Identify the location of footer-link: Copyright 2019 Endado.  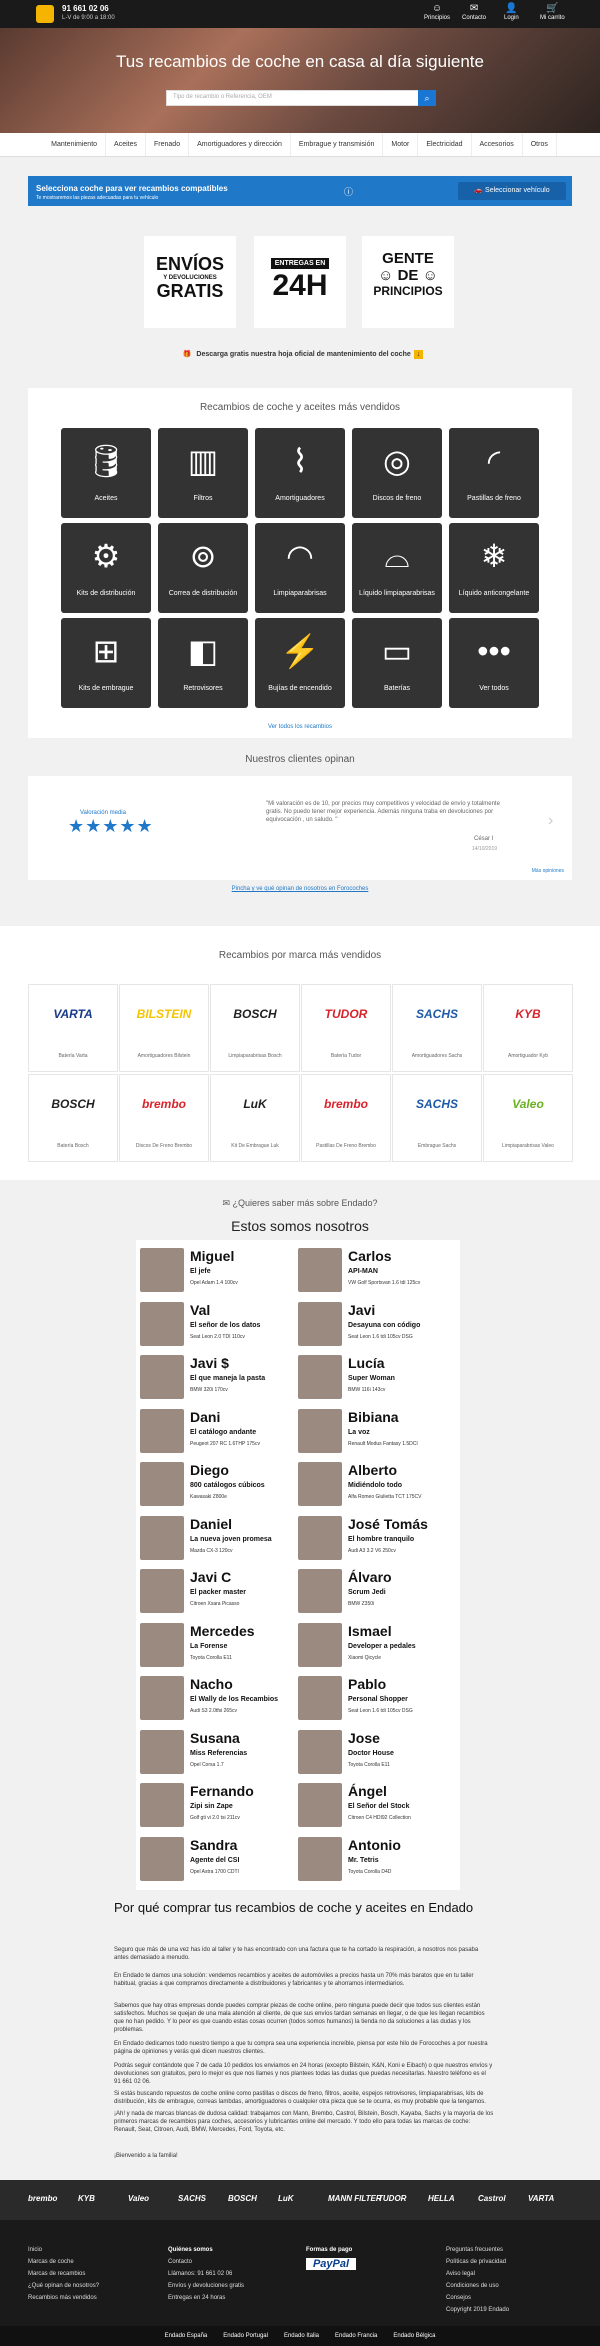
(477, 2310).